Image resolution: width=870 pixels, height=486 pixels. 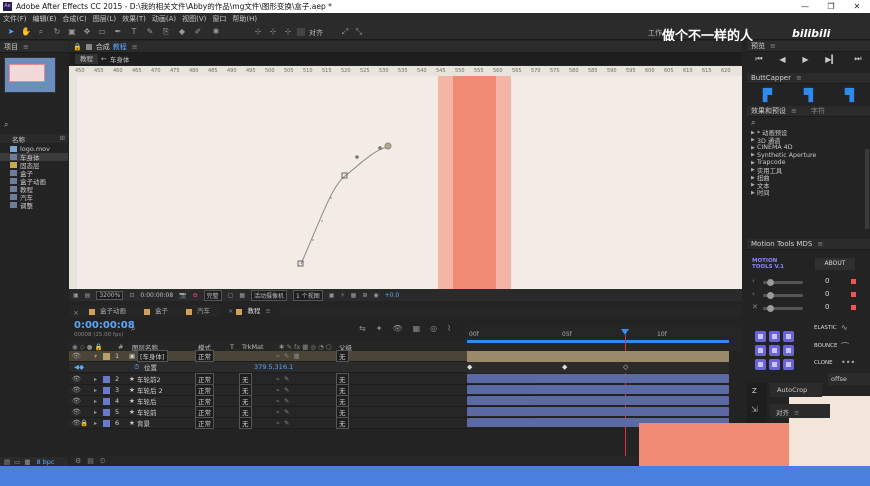 I want to click on tab-character: 字符, so click(x=818, y=111).